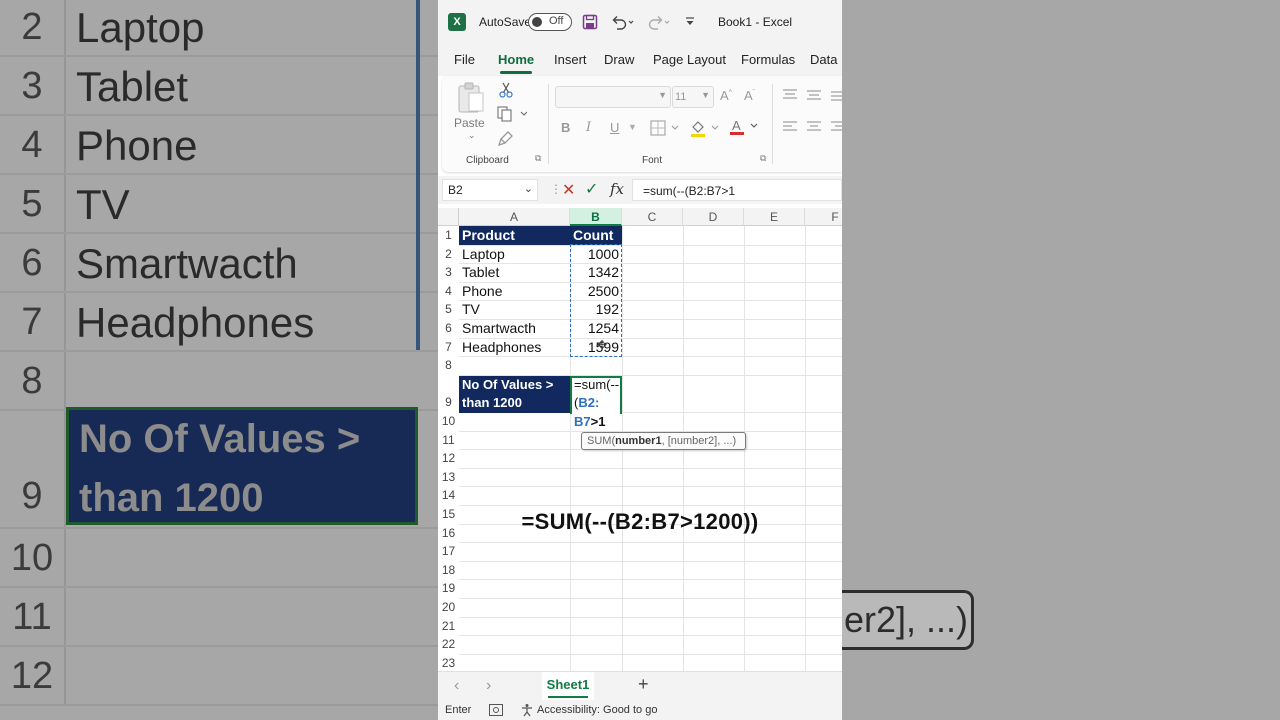 The height and width of the screenshot is (720, 1280). Describe the element at coordinates (596, 235) in the screenshot. I see `cell-b1: Count` at that location.